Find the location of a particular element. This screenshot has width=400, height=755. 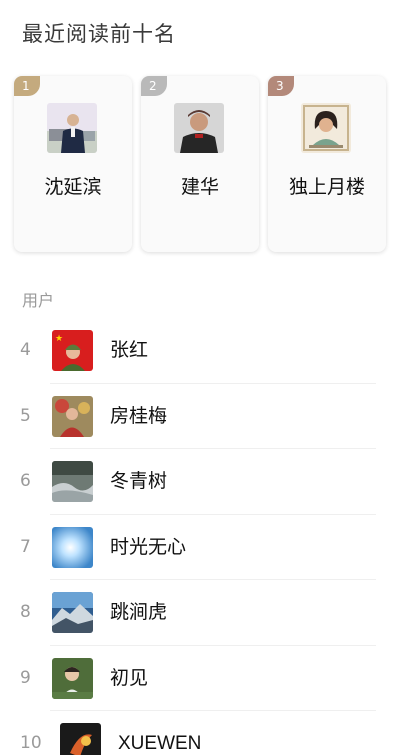

rank-badge: 3 is located at coordinates (281, 86).